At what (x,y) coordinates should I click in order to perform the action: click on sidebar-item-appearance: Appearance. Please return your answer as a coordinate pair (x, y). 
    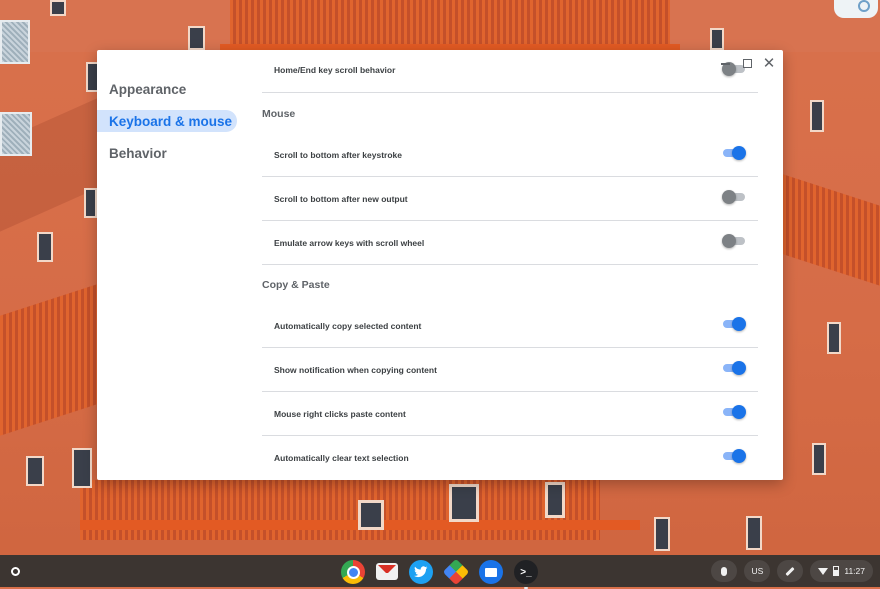
    Looking at the image, I should click on (167, 89).